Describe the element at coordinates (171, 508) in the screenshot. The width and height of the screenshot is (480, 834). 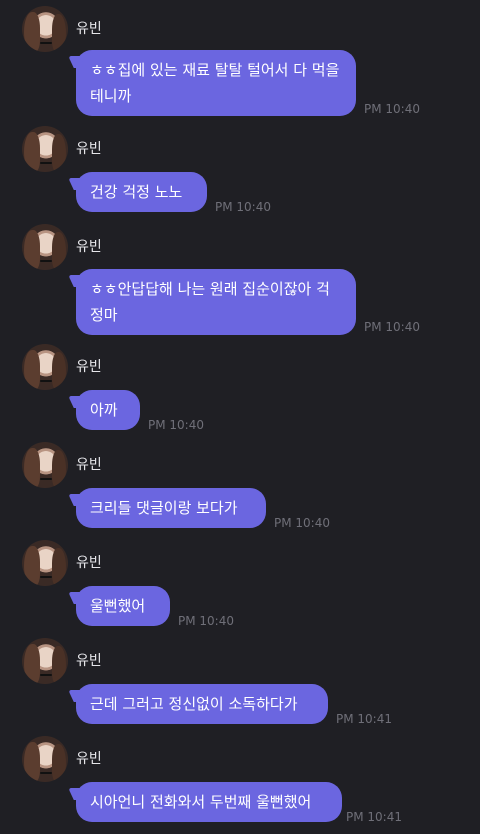
I see `message-bubble: 크리들 댓글이랑 보다가` at that location.